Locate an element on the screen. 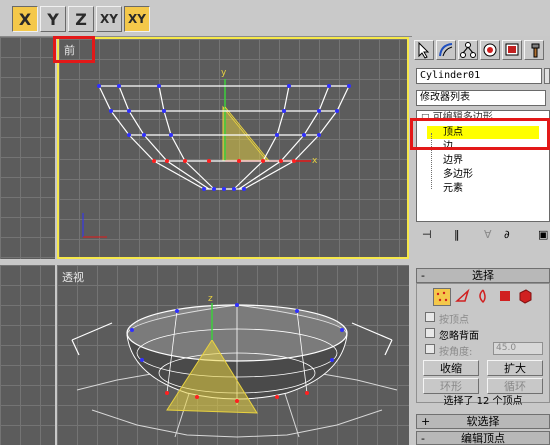 The height and width of the screenshot is (445, 550). gizmo-x-label: x is located at coordinates (315, 161).